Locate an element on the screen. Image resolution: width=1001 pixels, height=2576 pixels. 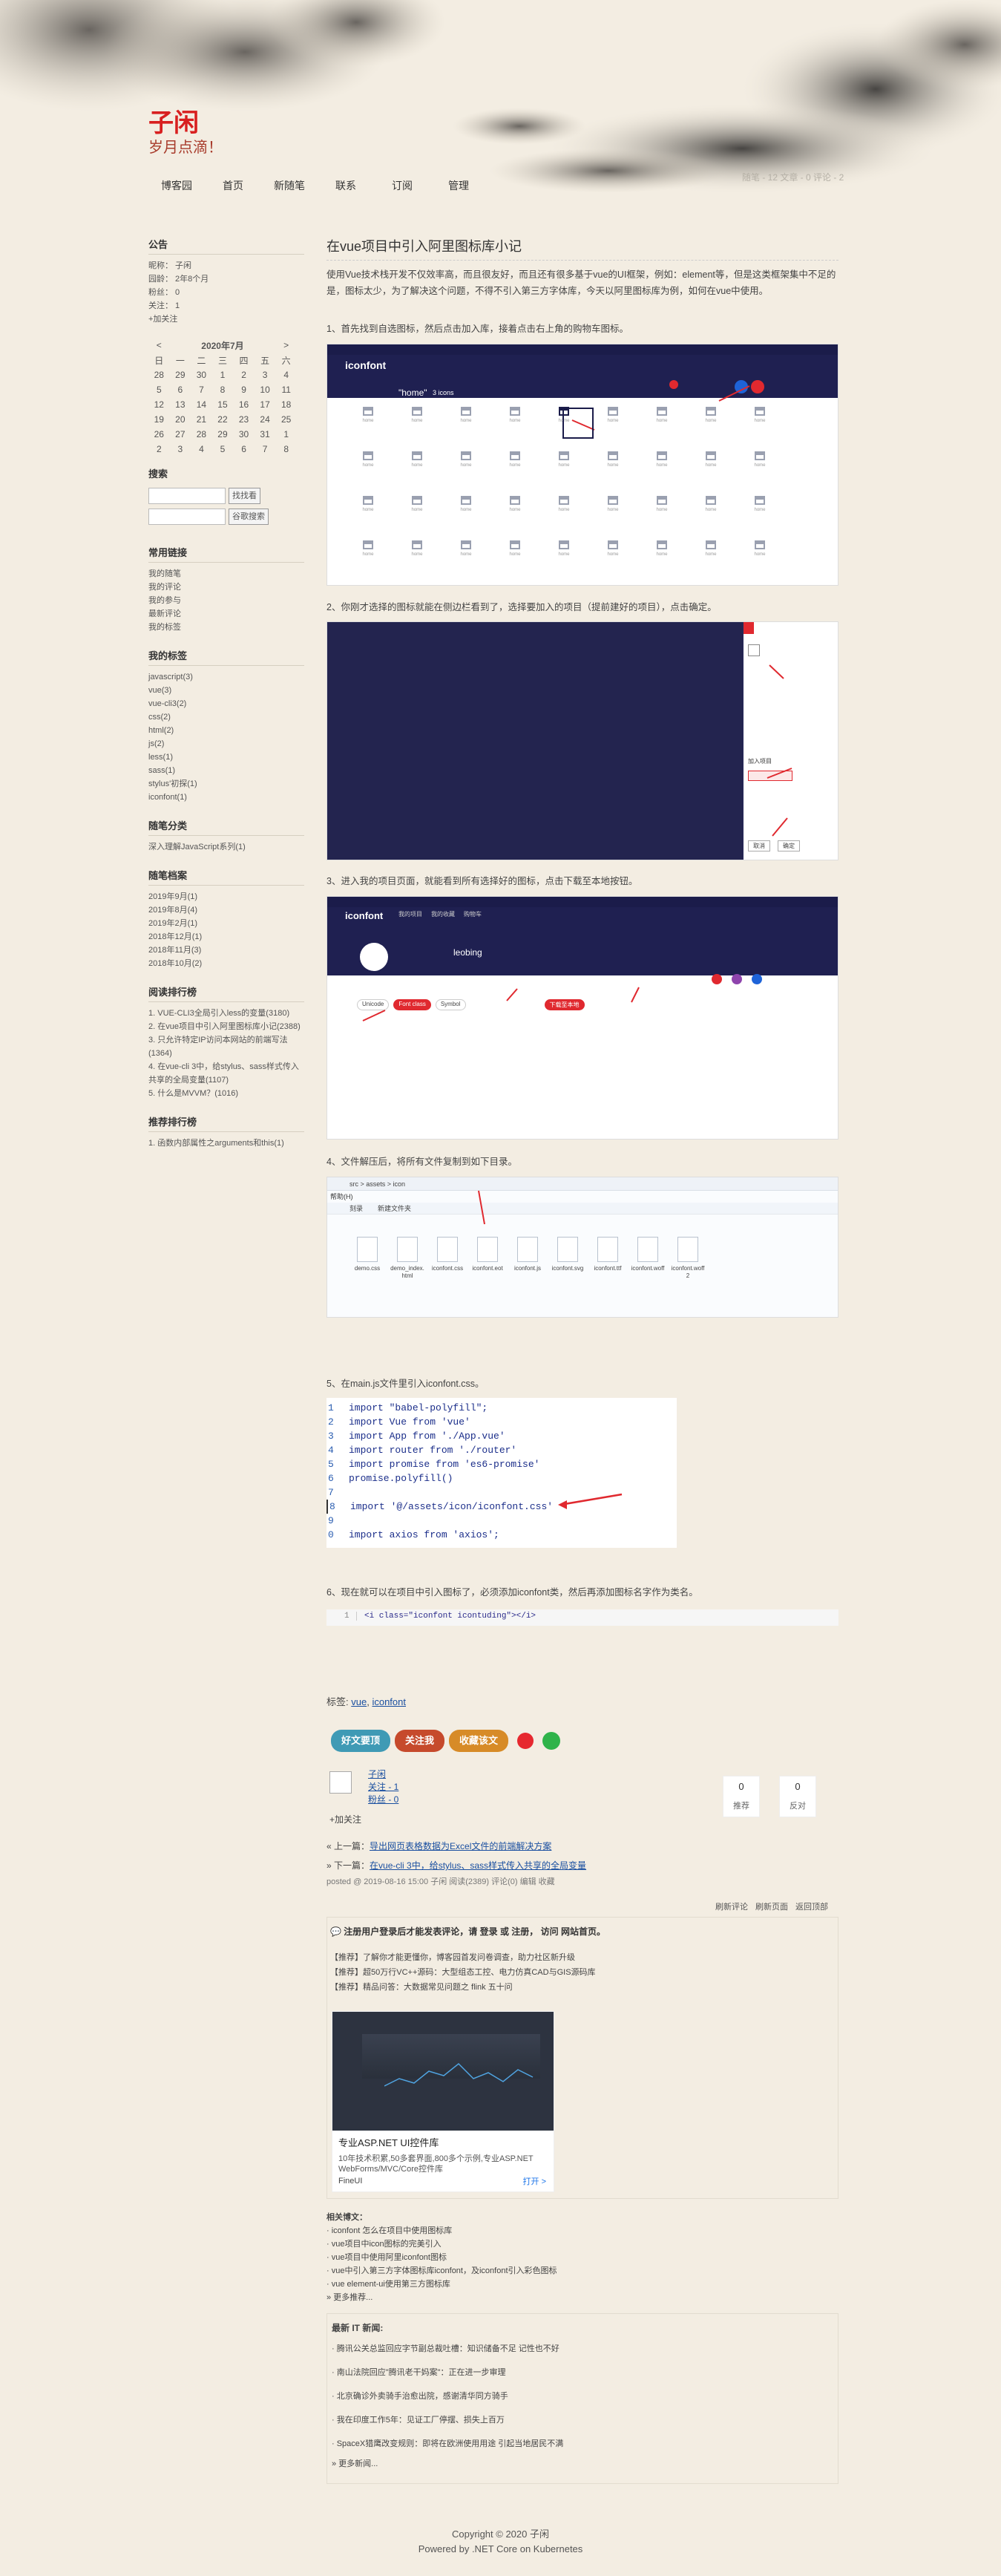
calendar-day: 14 is located at coordinates (201, 405).